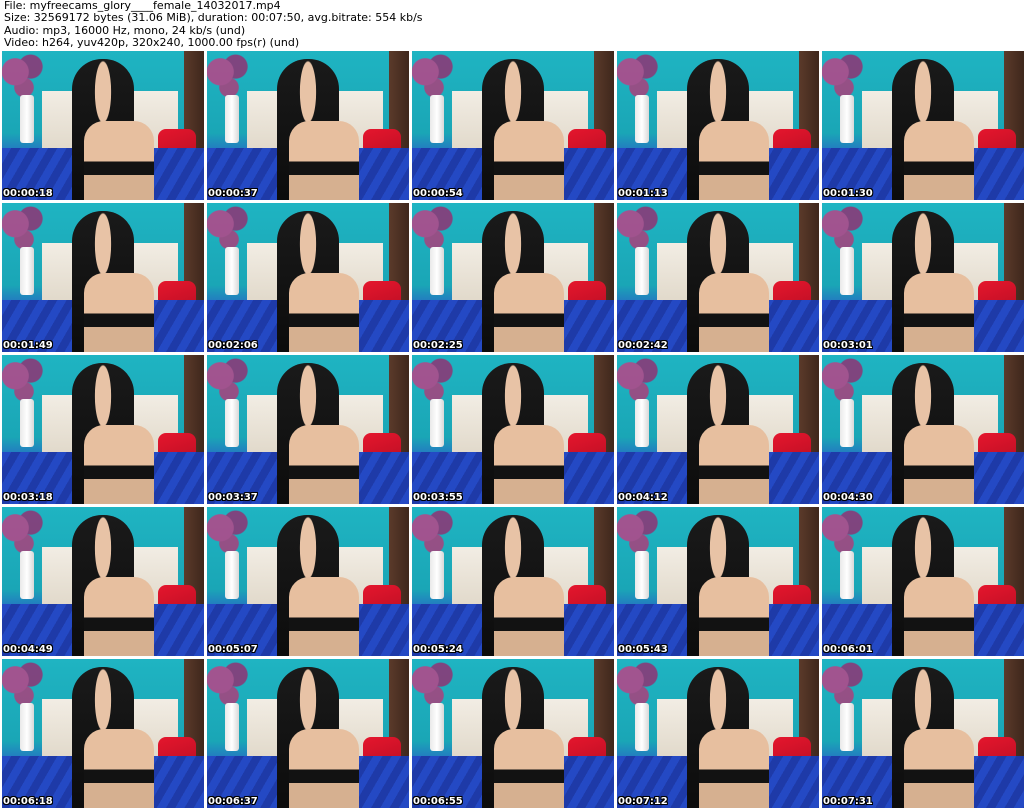 The height and width of the screenshot is (811, 1024). I want to click on video-thumbnail: 00:03:18, so click(103, 429).